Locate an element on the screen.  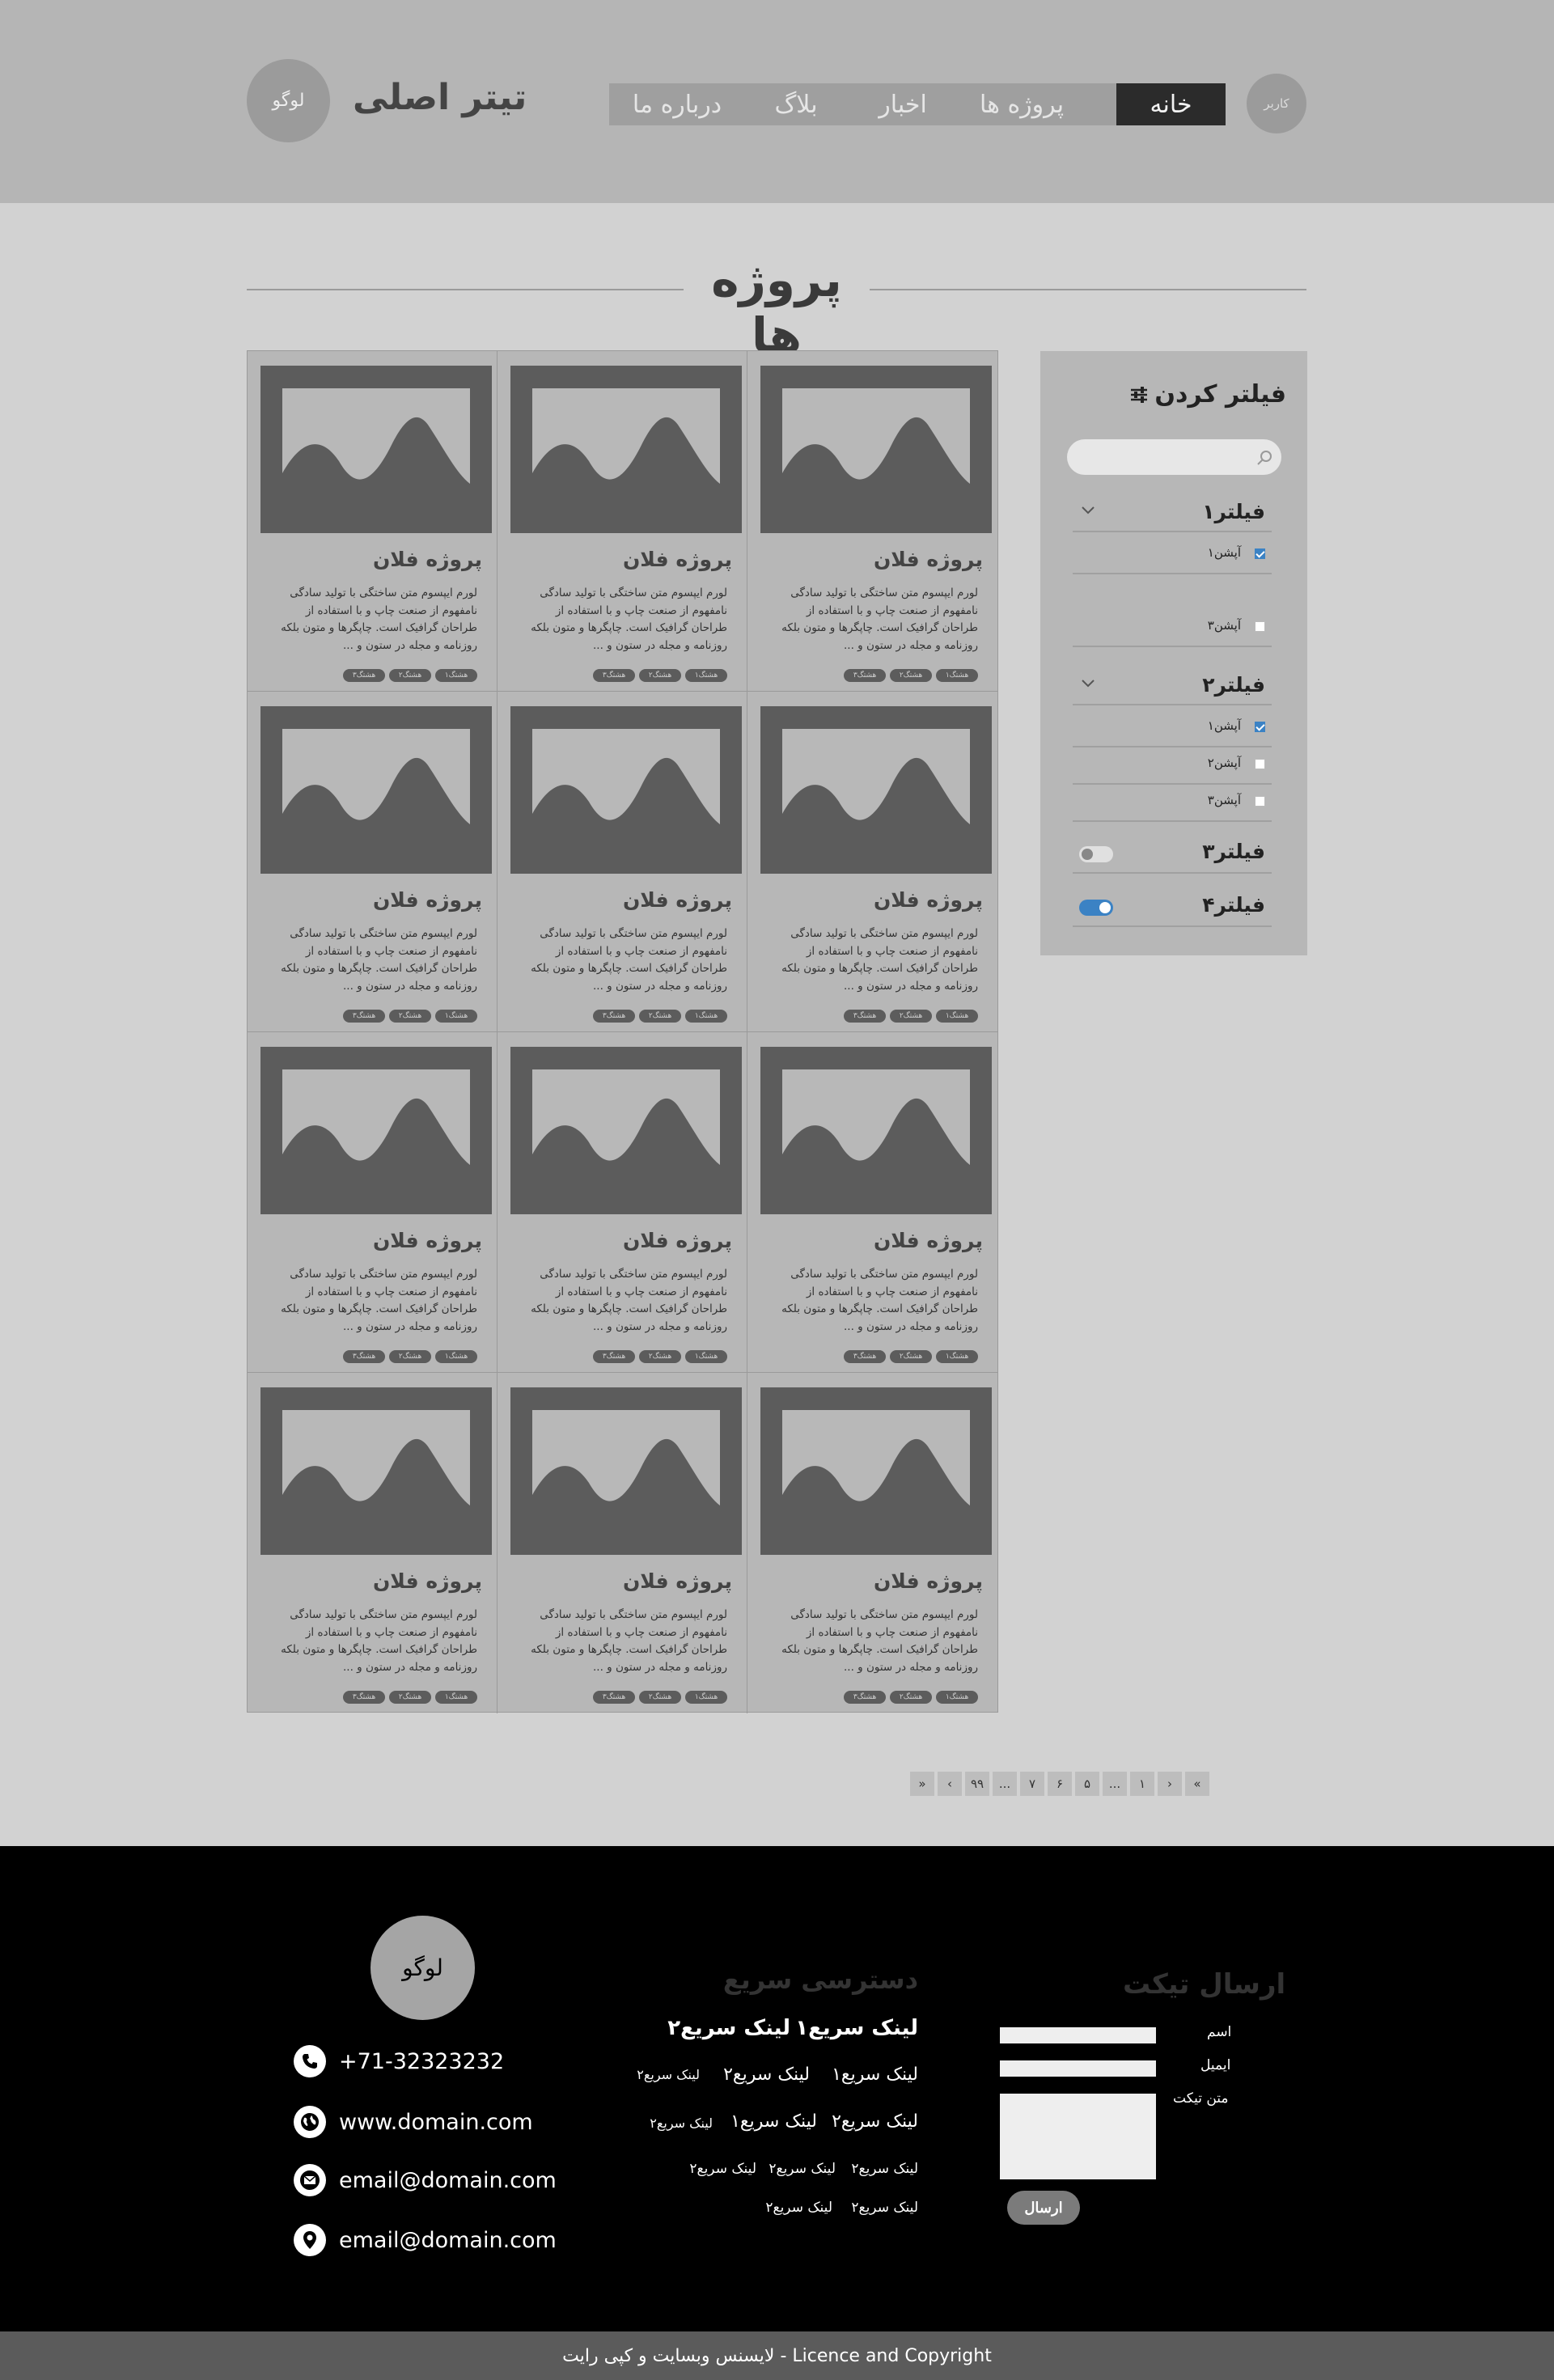
nav-item-projects: پروژه ها is located at coordinates (1021, 104).